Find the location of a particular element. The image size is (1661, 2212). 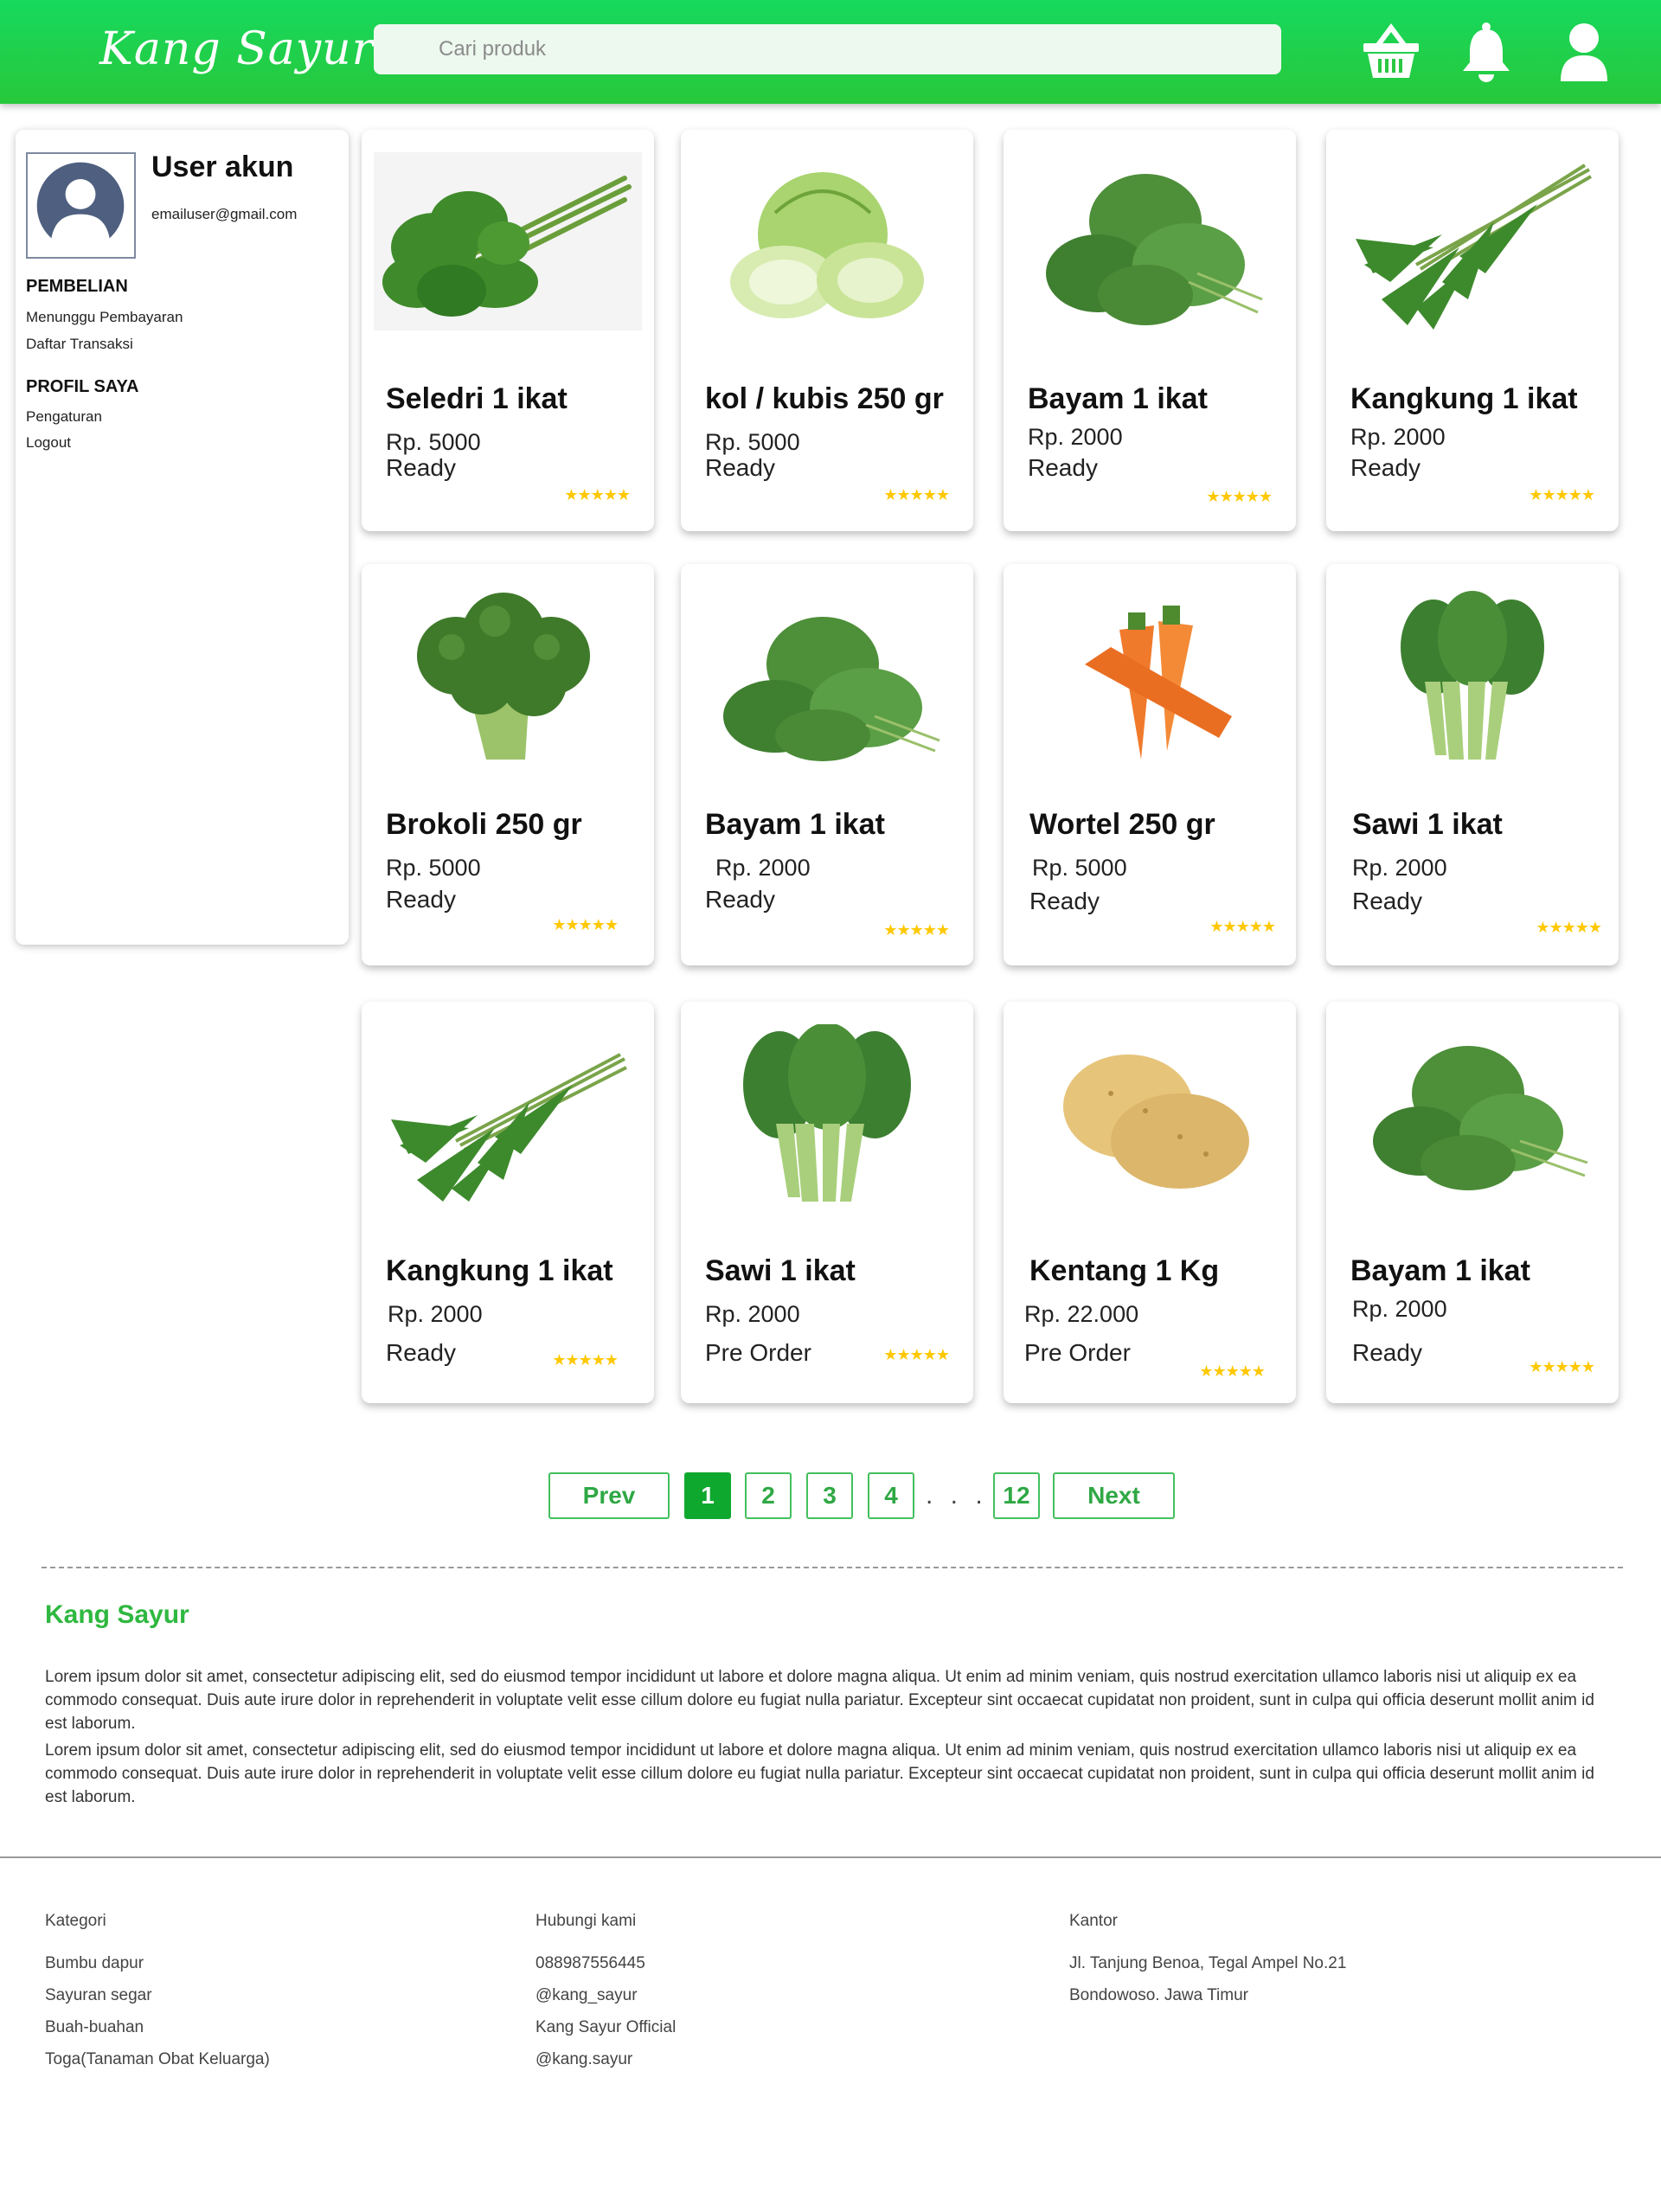

link-logout: Logout is located at coordinates (49, 443).